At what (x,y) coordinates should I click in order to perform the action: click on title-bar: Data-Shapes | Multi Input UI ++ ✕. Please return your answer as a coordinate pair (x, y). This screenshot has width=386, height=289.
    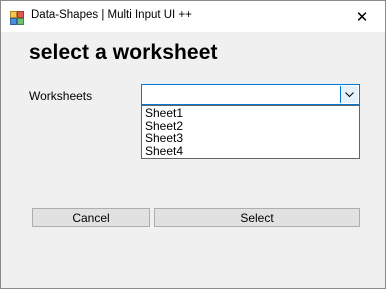
    Looking at the image, I should click on (193, 16).